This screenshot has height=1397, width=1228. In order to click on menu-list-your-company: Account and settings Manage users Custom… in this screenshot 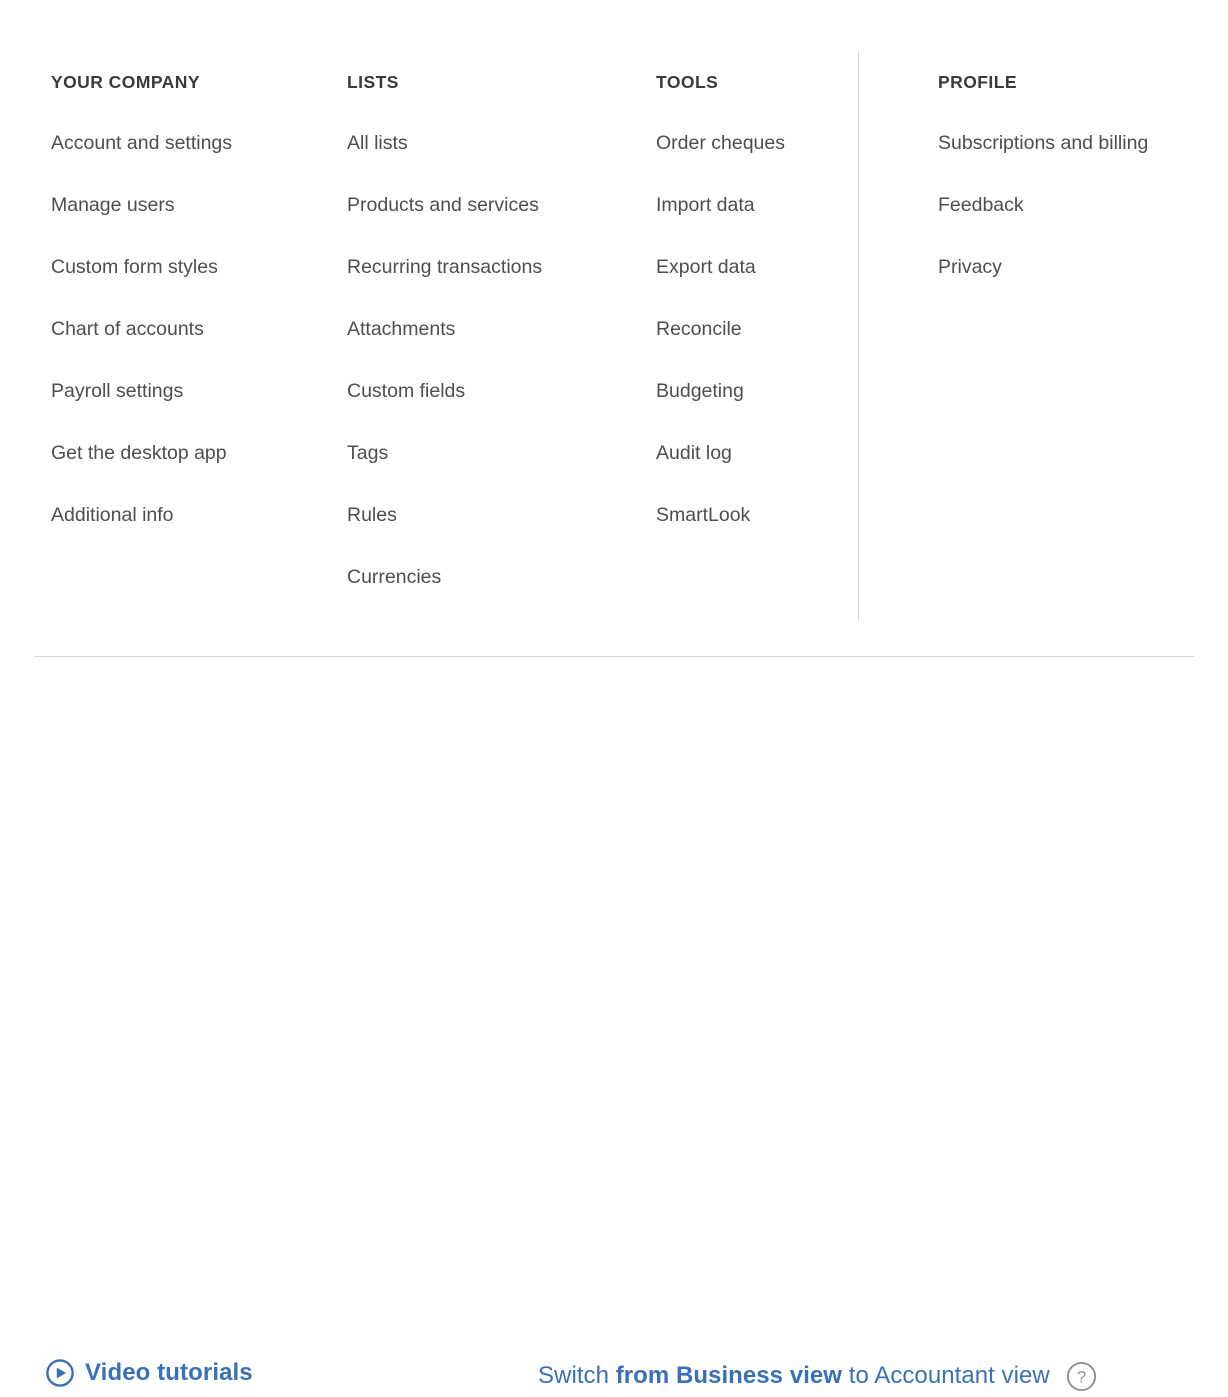, I will do `click(191, 329)`.